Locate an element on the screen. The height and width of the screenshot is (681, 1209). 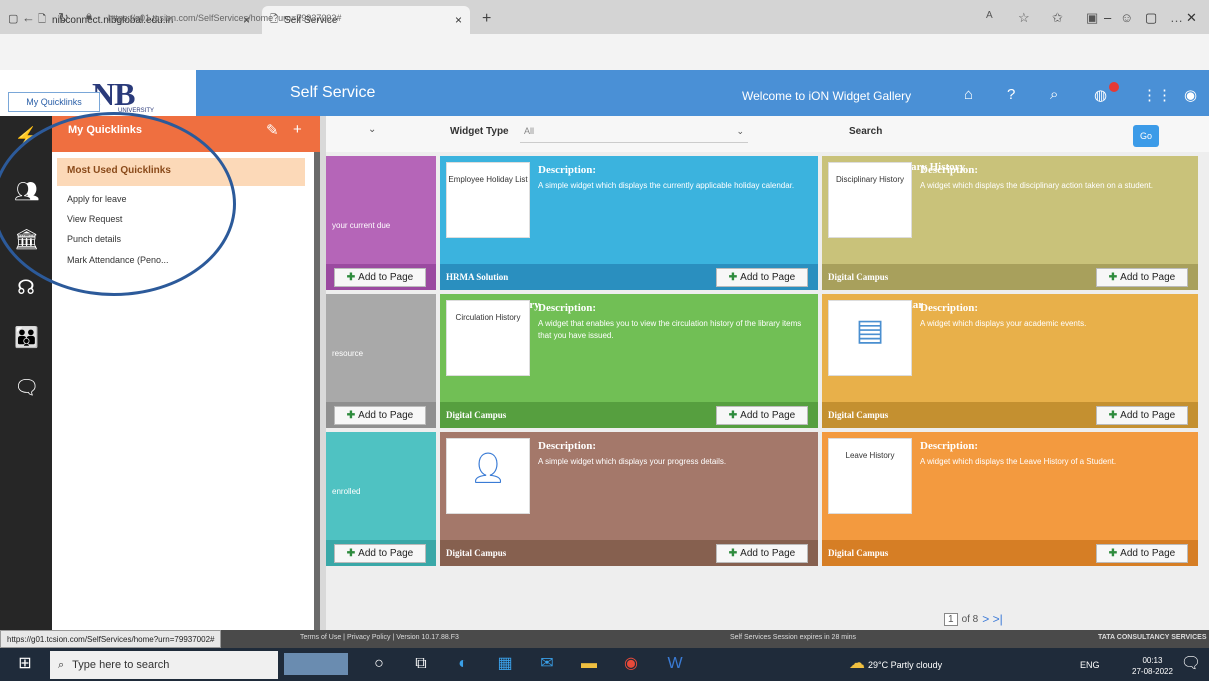
user-icon: ◉ is located at coordinates (1190, 95).